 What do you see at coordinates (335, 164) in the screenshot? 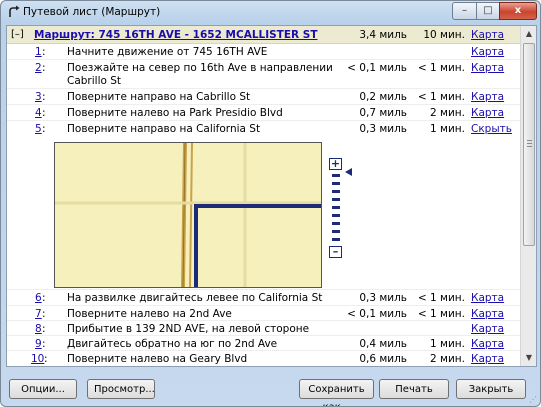
I see `zoom-in-button: +` at bounding box center [335, 164].